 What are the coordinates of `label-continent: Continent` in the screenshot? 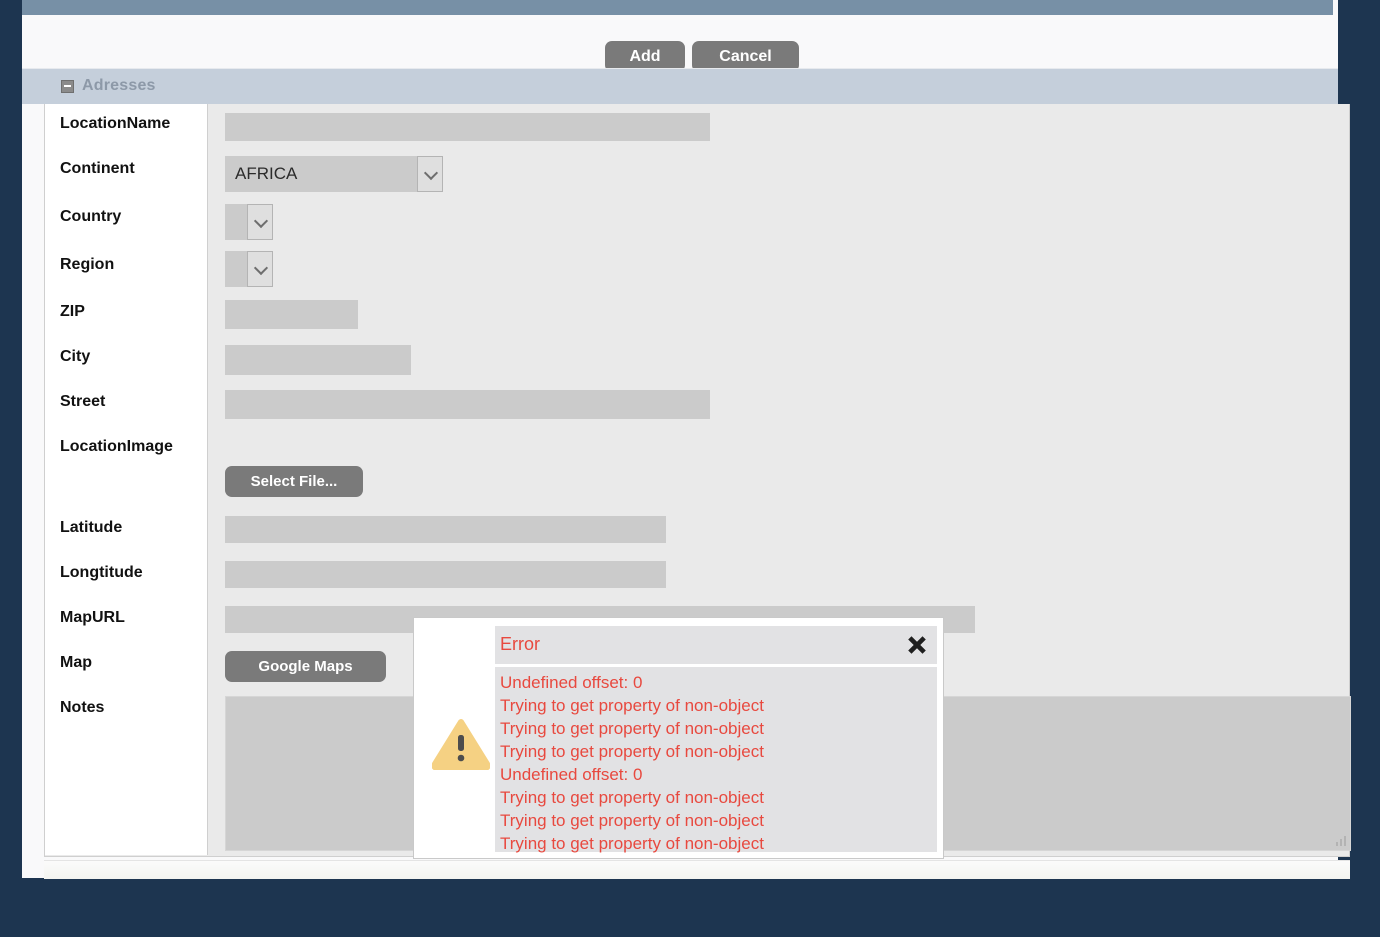 It's located at (97, 168).